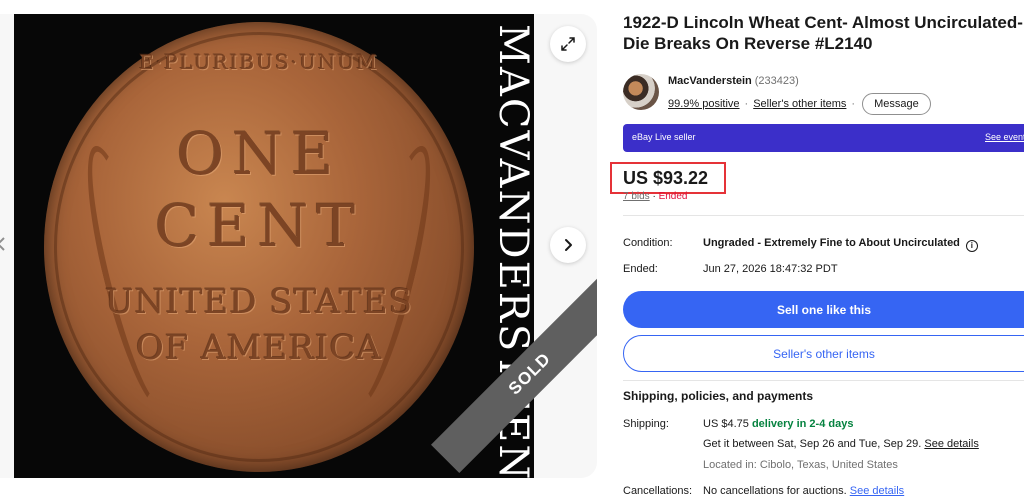  Describe the element at coordinates (770, 269) in the screenshot. I see `ended-value: Jun 27, 2026 18:47:32 PDT` at that location.